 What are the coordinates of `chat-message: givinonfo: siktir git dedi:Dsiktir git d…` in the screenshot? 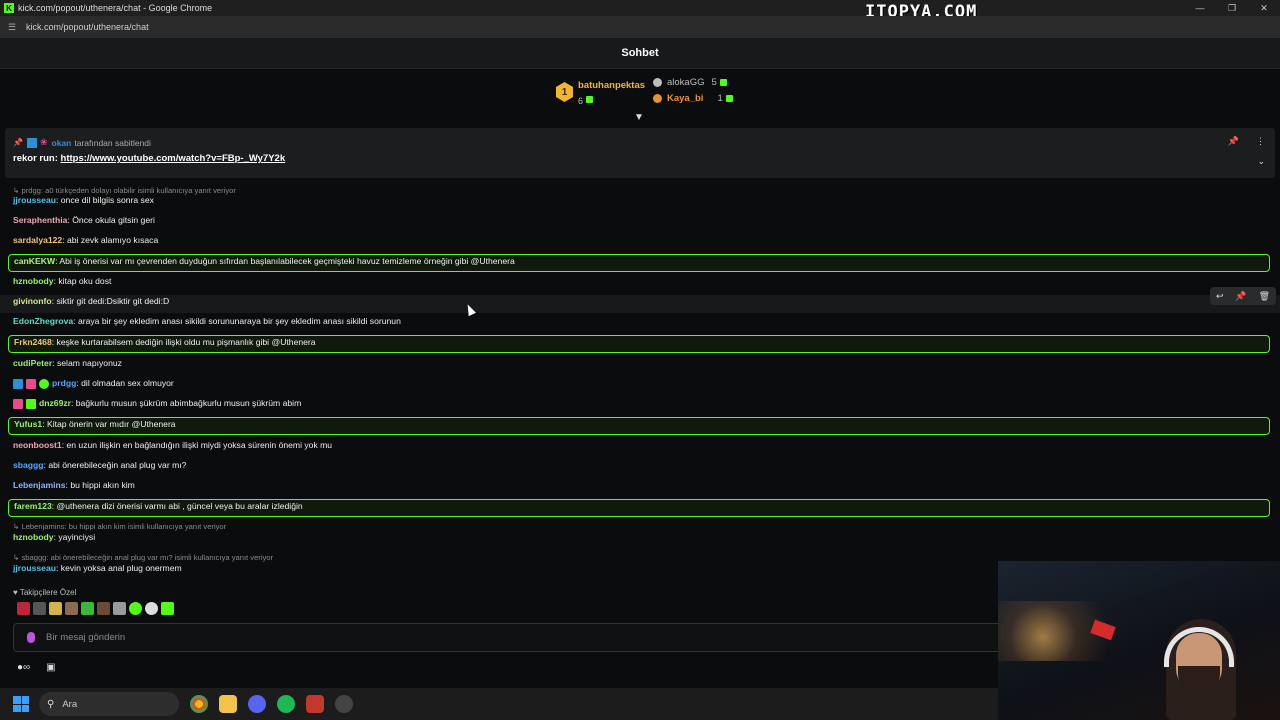 It's located at (91, 301).